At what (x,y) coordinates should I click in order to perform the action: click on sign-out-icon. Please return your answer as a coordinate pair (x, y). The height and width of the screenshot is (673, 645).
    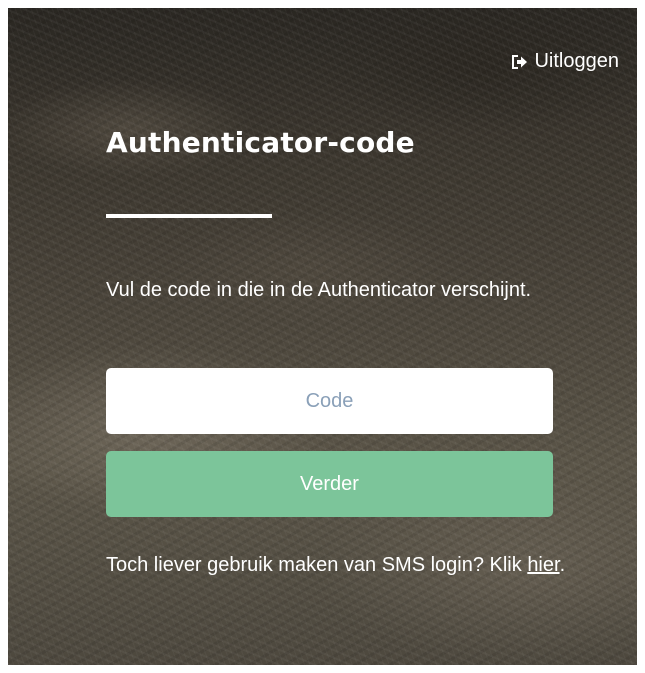
    Looking at the image, I should click on (519, 62).